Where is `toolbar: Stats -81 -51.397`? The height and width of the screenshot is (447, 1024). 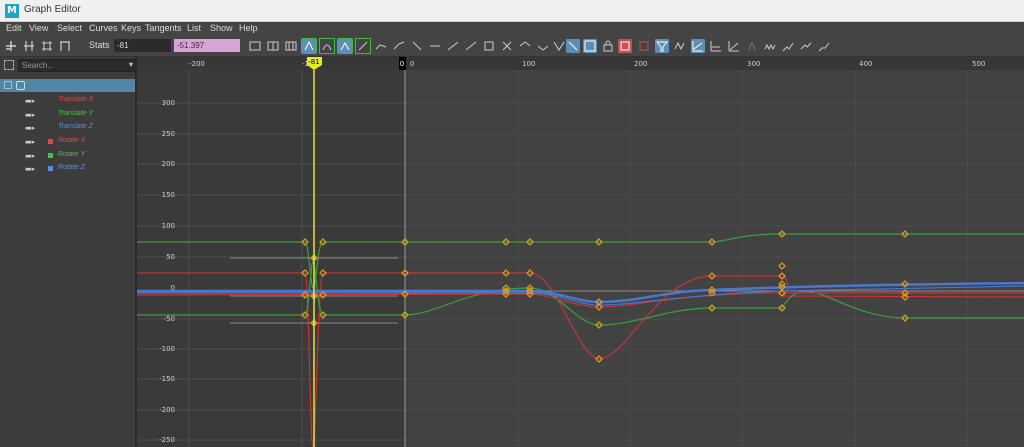 toolbar: Stats -81 -51.397 is located at coordinates (512, 46).